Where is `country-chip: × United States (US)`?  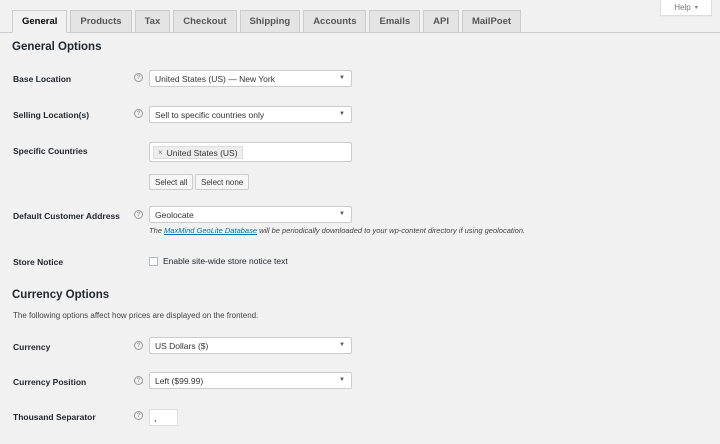
country-chip: × United States (US) is located at coordinates (198, 152).